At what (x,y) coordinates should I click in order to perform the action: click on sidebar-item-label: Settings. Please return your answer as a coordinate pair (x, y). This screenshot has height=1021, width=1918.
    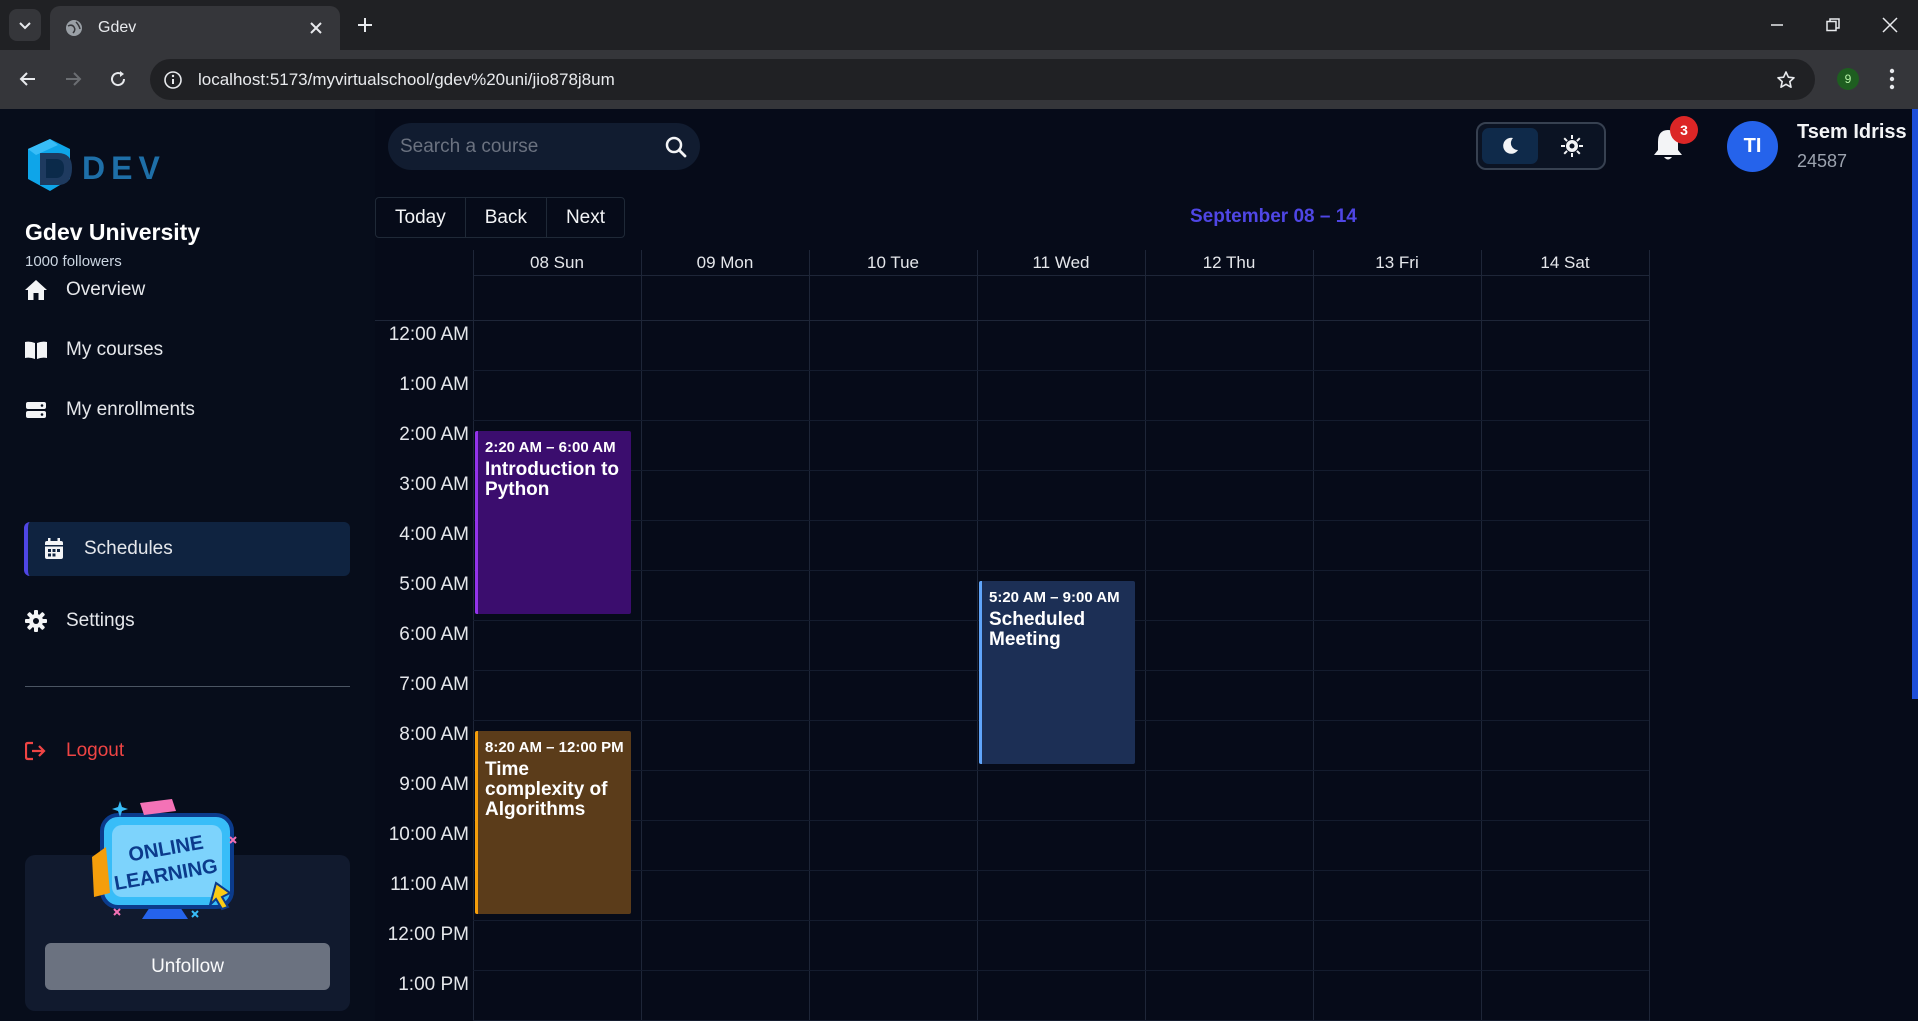
    Looking at the image, I should click on (100, 620).